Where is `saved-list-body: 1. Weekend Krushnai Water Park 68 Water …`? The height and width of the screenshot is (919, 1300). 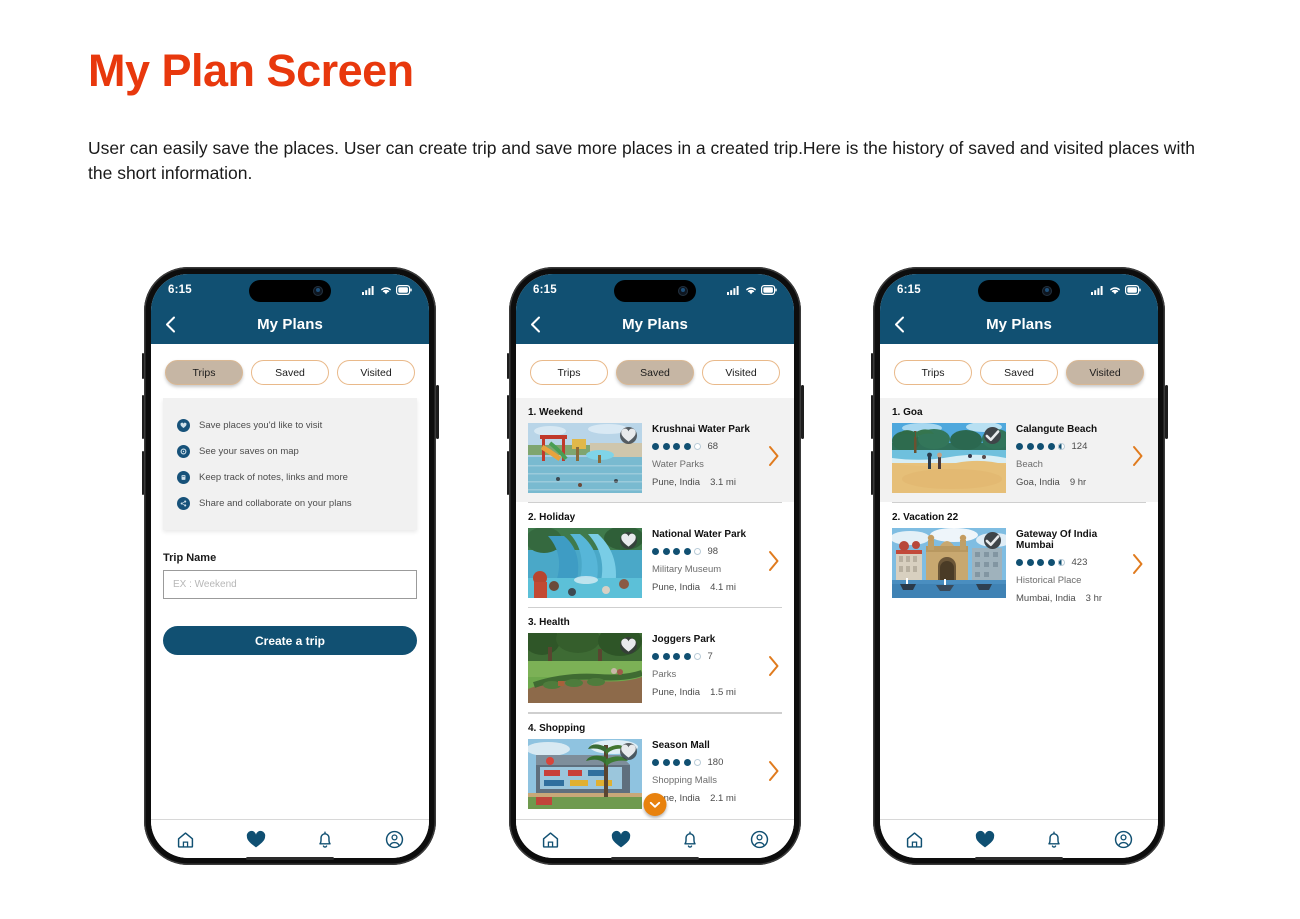
saved-list-body: 1. Weekend Krushnai Water Park 68 Water … is located at coordinates (655, 608).